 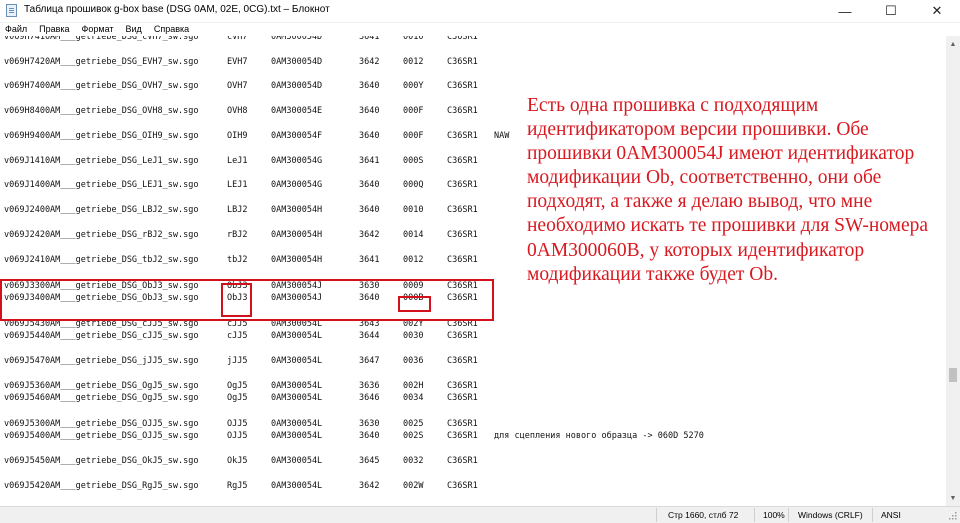 I want to click on scroll-thumb, so click(x=953, y=375).